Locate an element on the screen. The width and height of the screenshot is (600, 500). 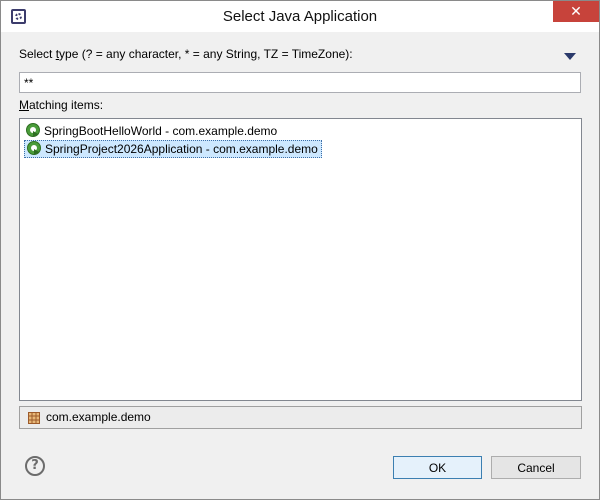
ok-button: OK is located at coordinates (437, 467).